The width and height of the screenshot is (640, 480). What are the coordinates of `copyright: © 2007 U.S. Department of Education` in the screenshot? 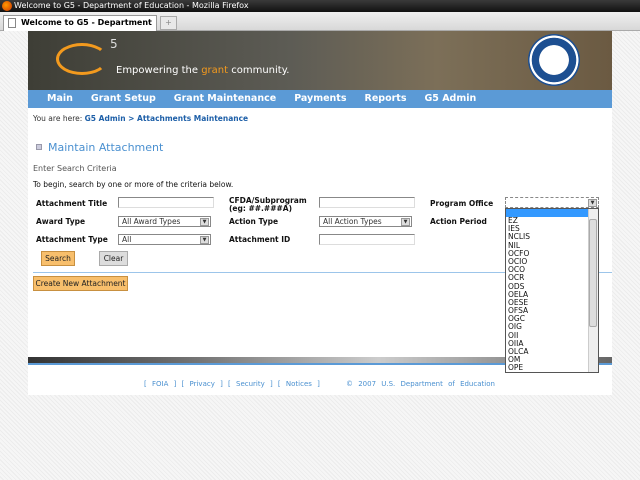 It's located at (420, 384).